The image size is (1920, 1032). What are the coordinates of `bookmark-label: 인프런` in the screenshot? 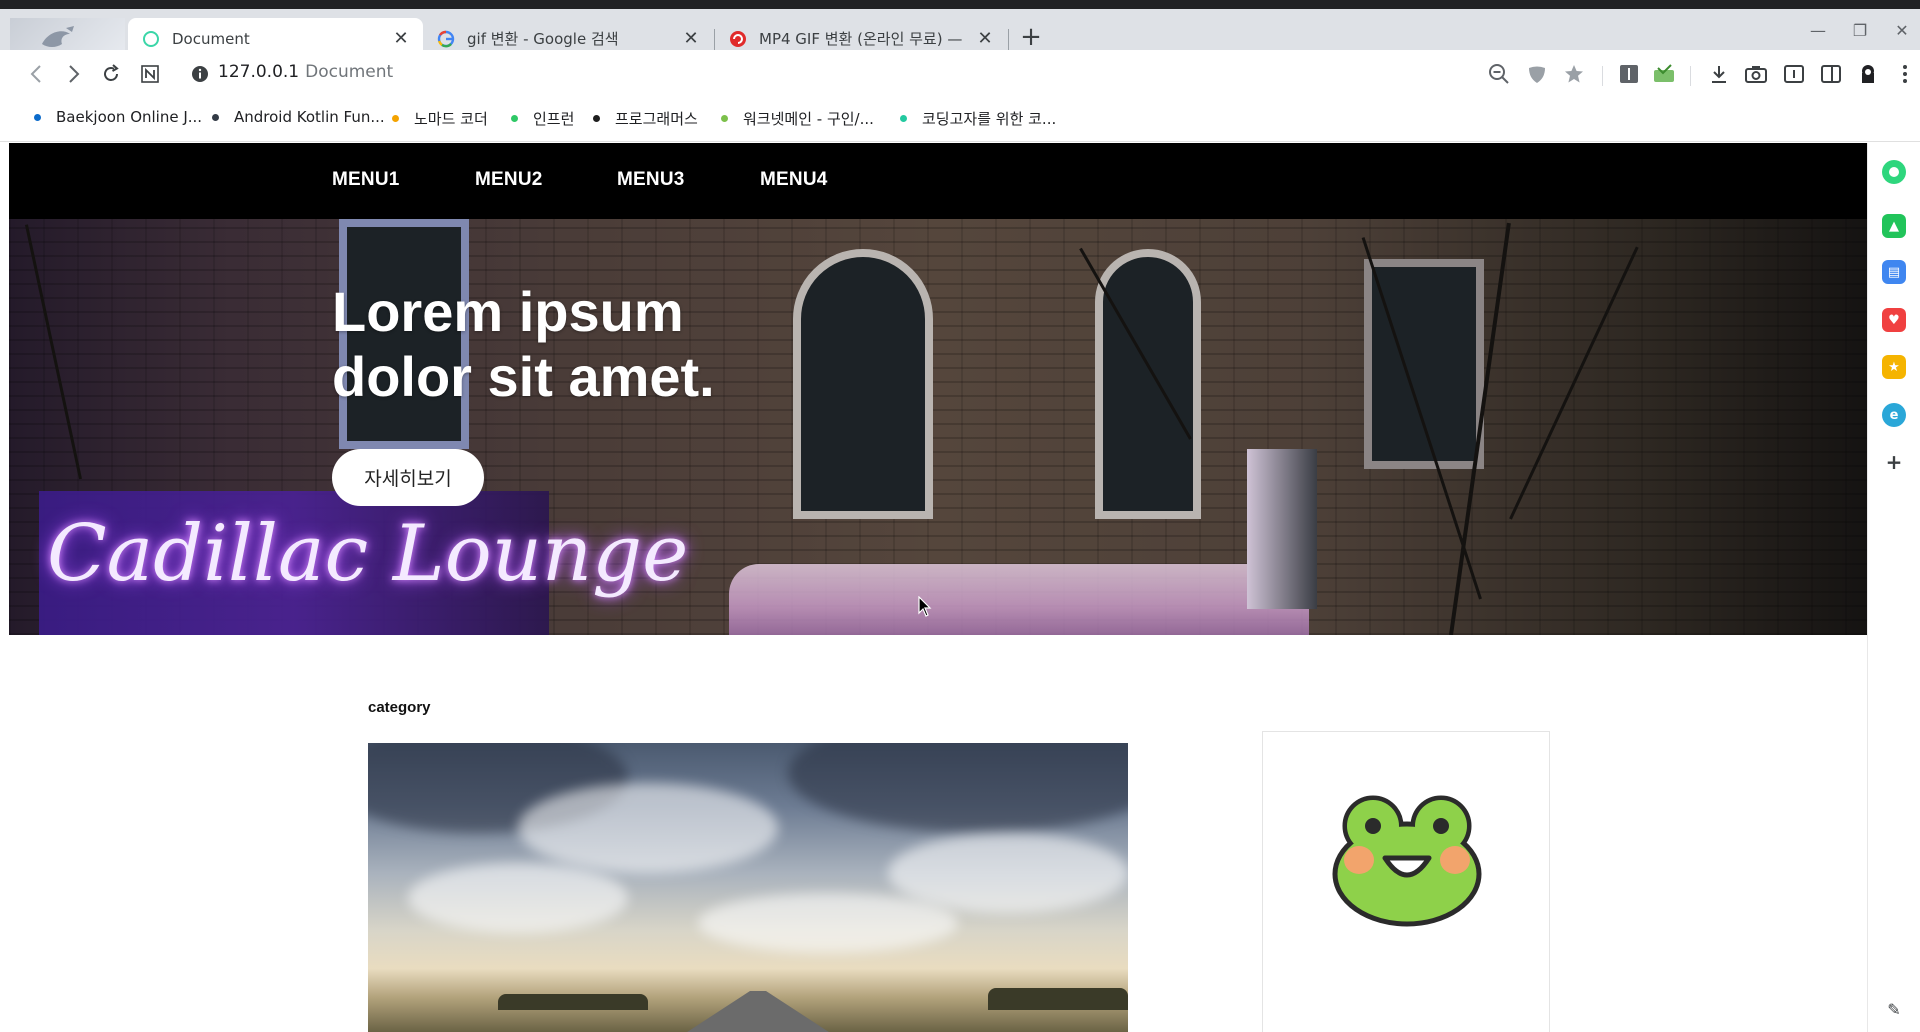 It's located at (554, 119).